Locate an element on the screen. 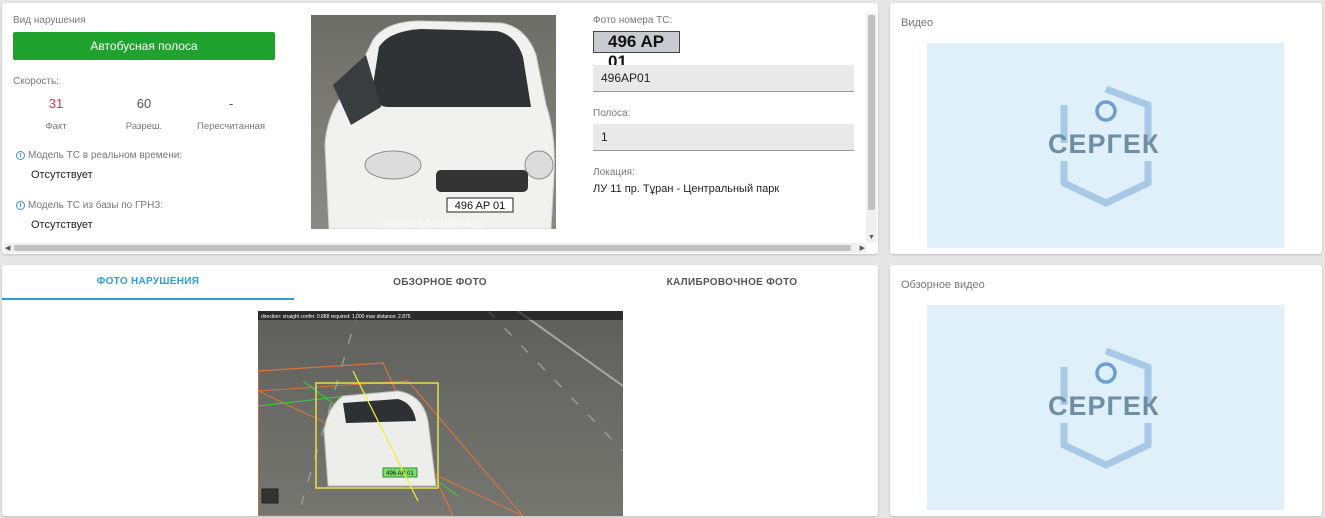 Image resolution: width=1325 pixels, height=518 pixels. location-label: Локация: is located at coordinates (614, 172).